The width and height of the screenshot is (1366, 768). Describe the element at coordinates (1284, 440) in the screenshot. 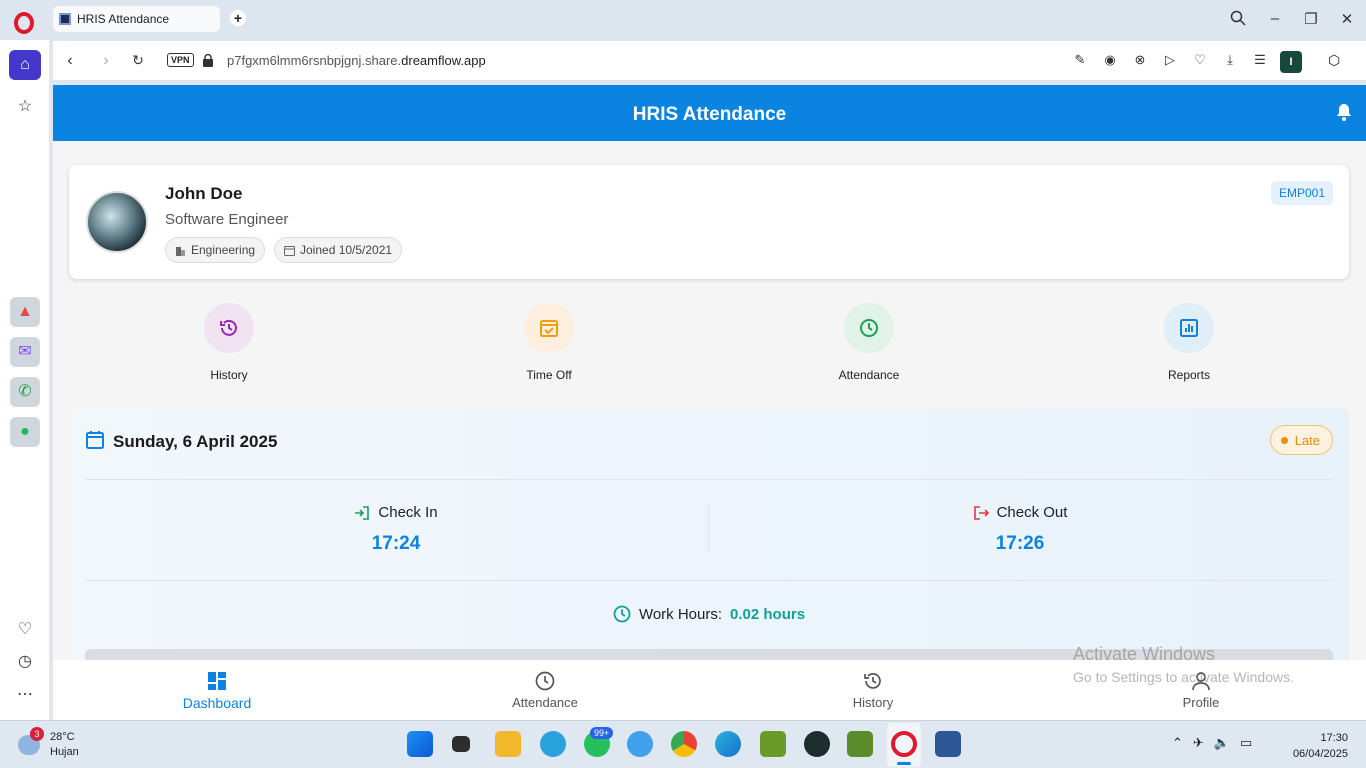

I see `status-dot-icon` at that location.